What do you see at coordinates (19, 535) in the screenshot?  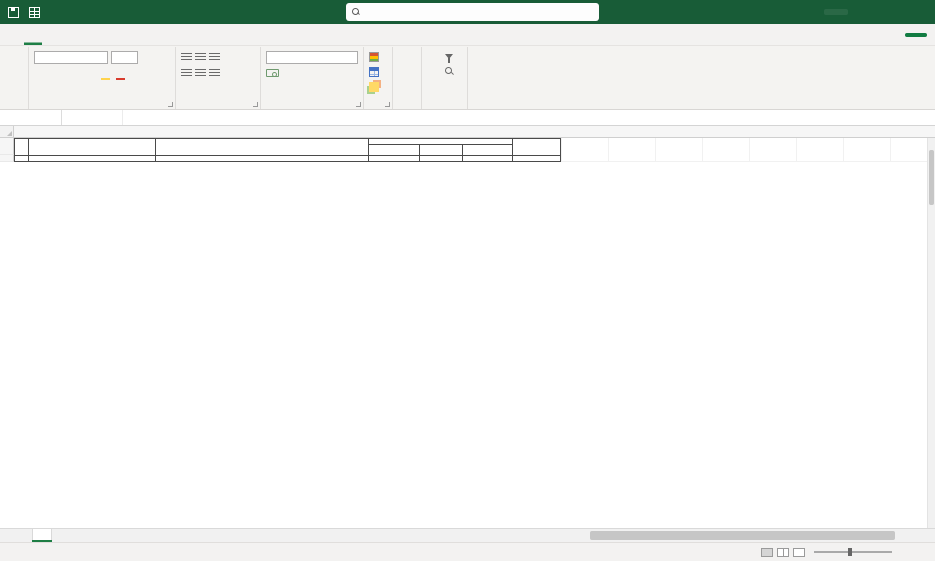 I see `sheet-nav-right-icon` at bounding box center [19, 535].